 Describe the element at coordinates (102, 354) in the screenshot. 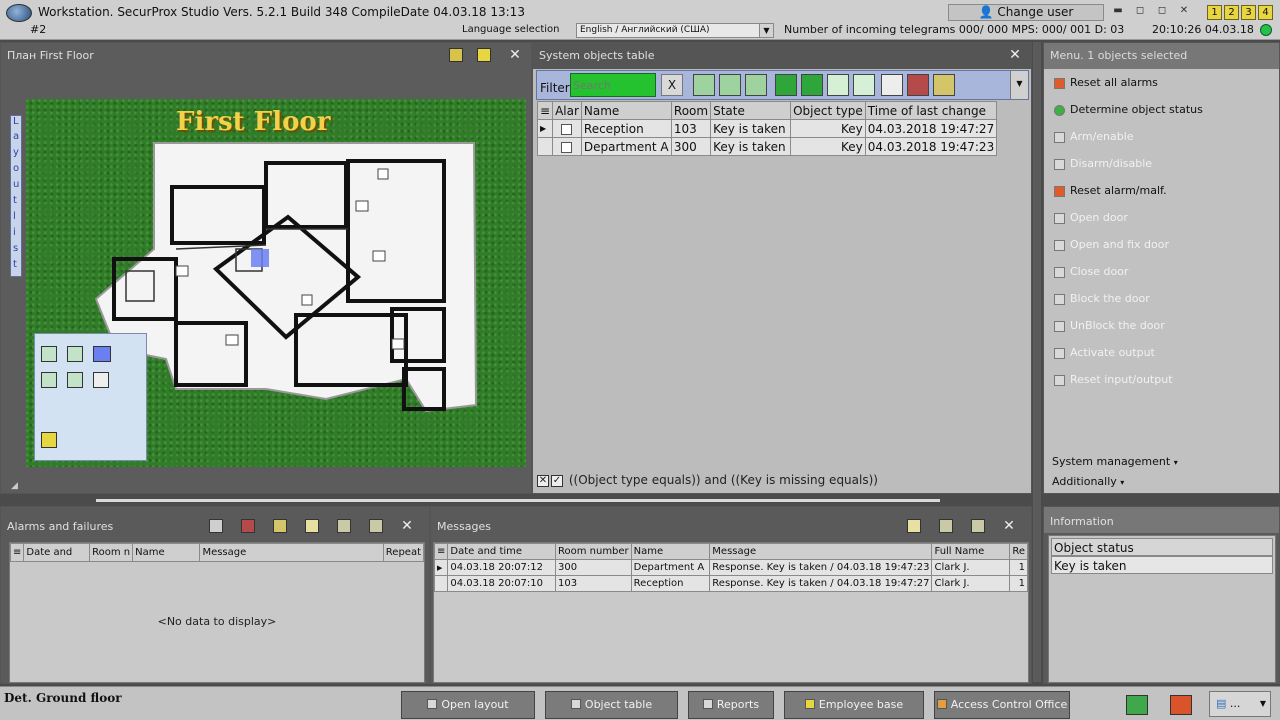

I see `key-selected-icon` at that location.